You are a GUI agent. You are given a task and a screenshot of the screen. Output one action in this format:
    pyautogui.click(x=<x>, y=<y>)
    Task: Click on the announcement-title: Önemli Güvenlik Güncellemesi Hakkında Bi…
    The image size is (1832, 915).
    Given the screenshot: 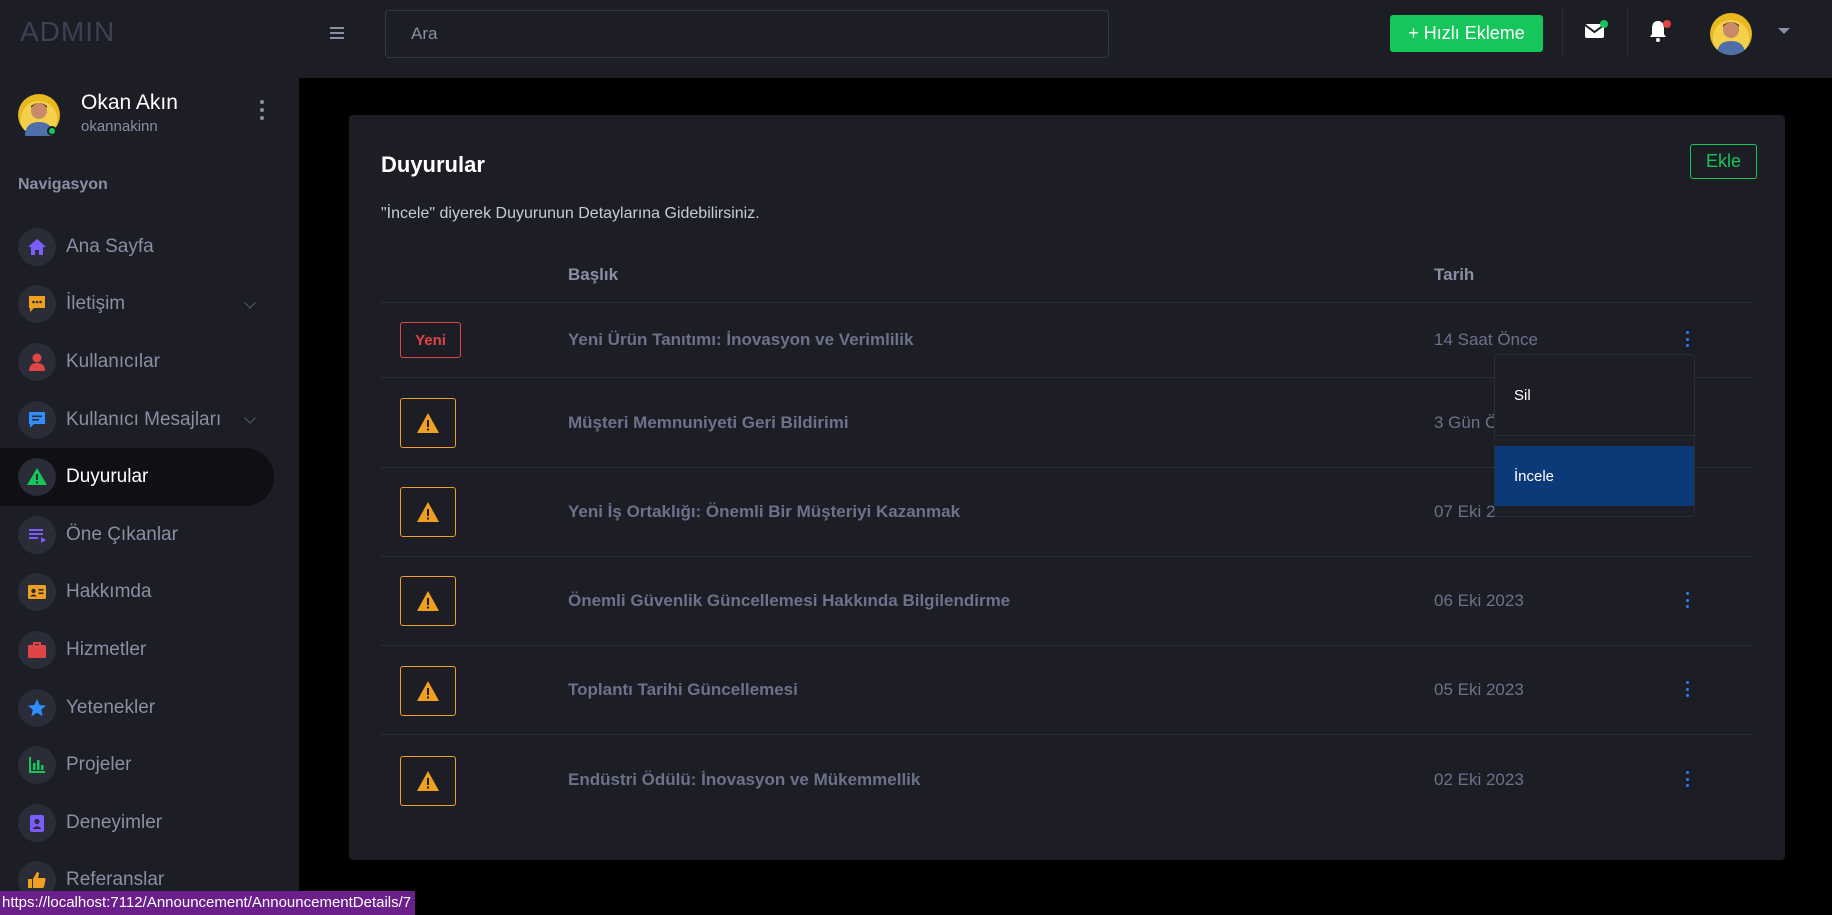 What is the action you would take?
    pyautogui.click(x=789, y=601)
    